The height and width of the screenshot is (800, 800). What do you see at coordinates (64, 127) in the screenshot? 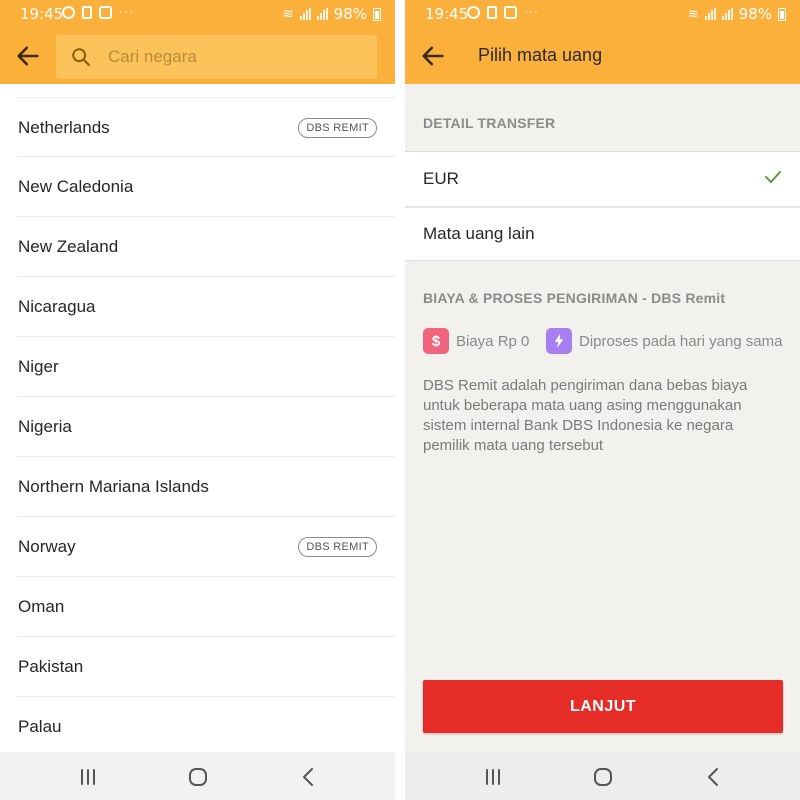
I see `country-name: Netherlands` at bounding box center [64, 127].